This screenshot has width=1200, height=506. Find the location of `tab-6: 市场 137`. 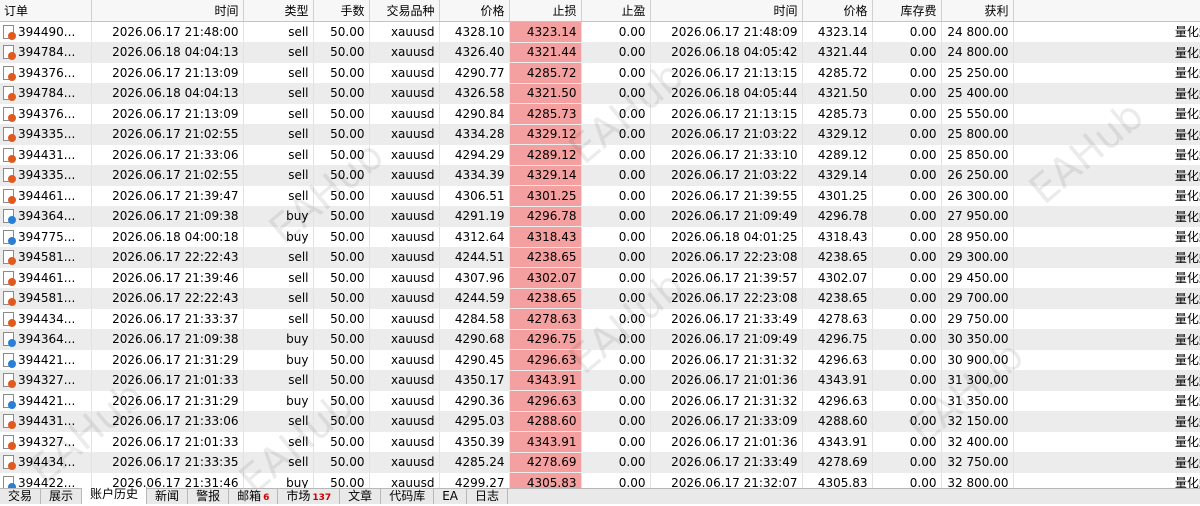

tab-6: 市场 137 is located at coordinates (309, 496).